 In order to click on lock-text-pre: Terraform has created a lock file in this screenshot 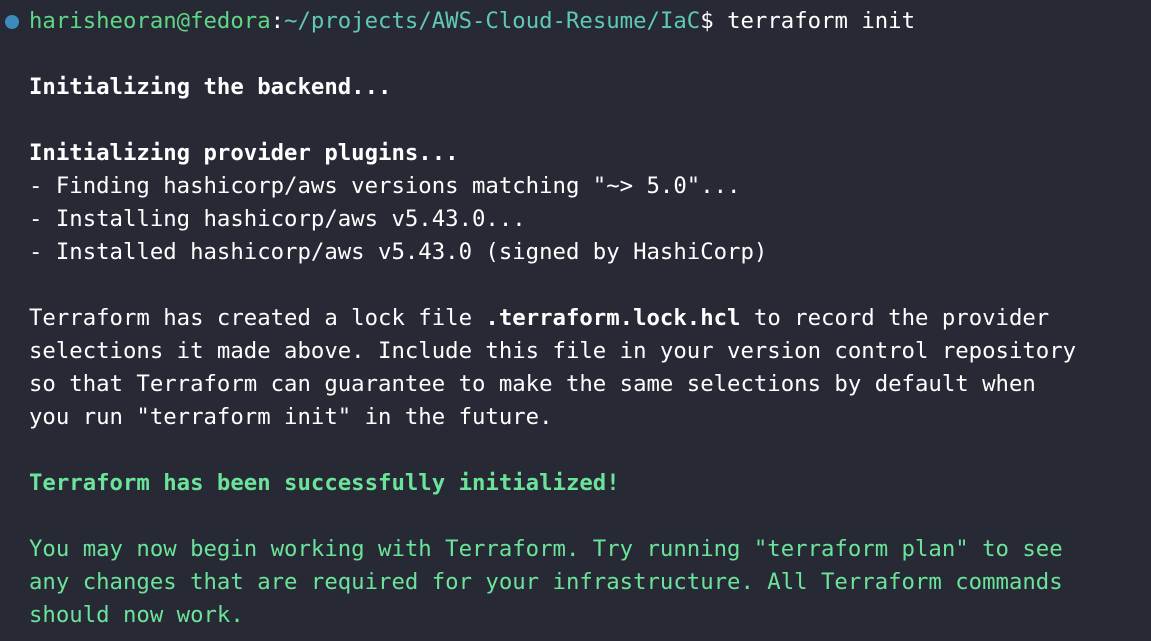, I will do `click(257, 318)`.